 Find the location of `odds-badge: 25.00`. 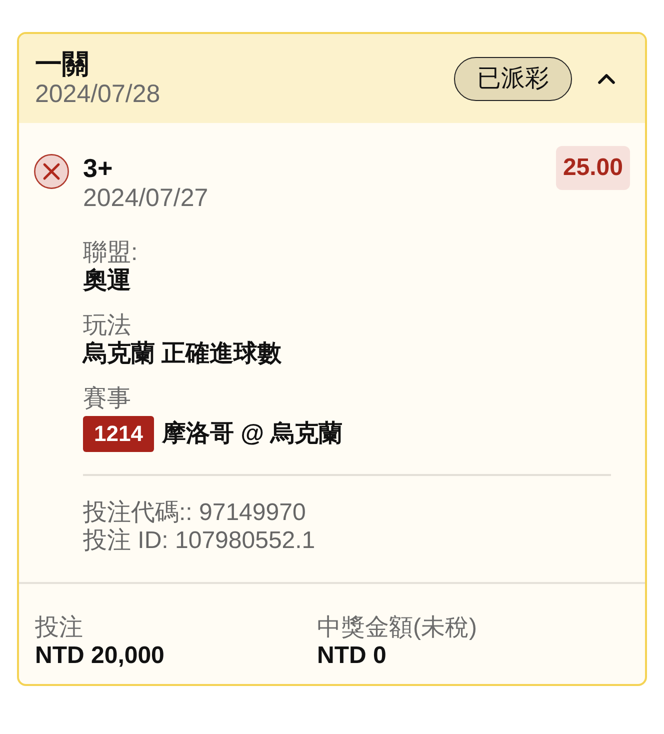

odds-badge: 25.00 is located at coordinates (593, 168).